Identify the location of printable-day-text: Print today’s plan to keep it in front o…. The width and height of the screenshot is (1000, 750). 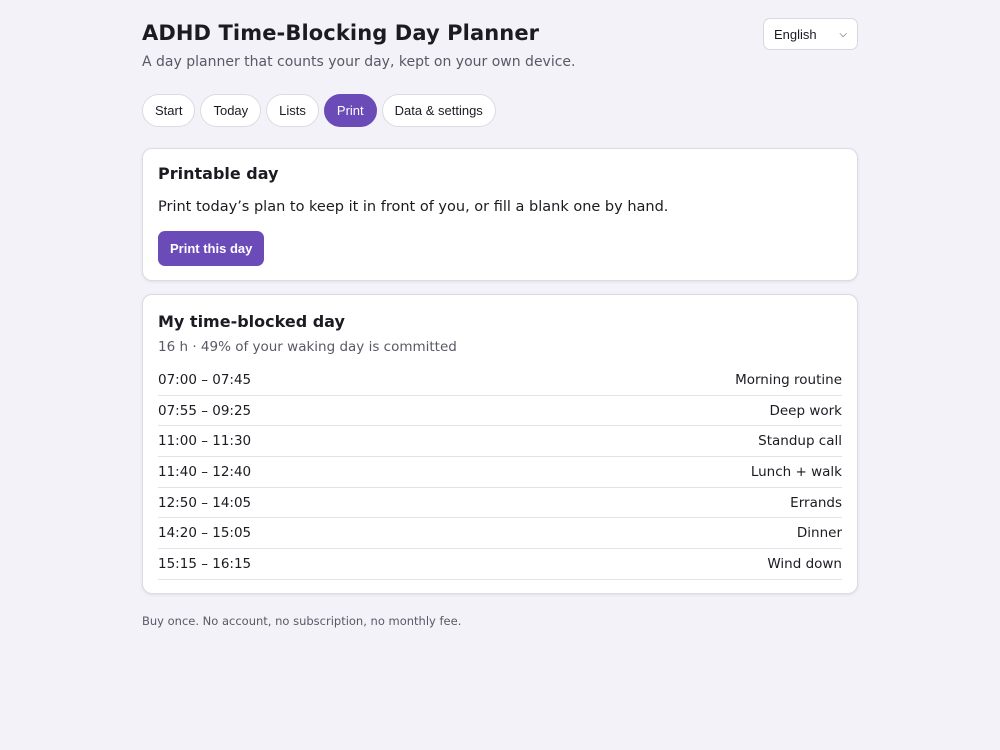
(413, 207).